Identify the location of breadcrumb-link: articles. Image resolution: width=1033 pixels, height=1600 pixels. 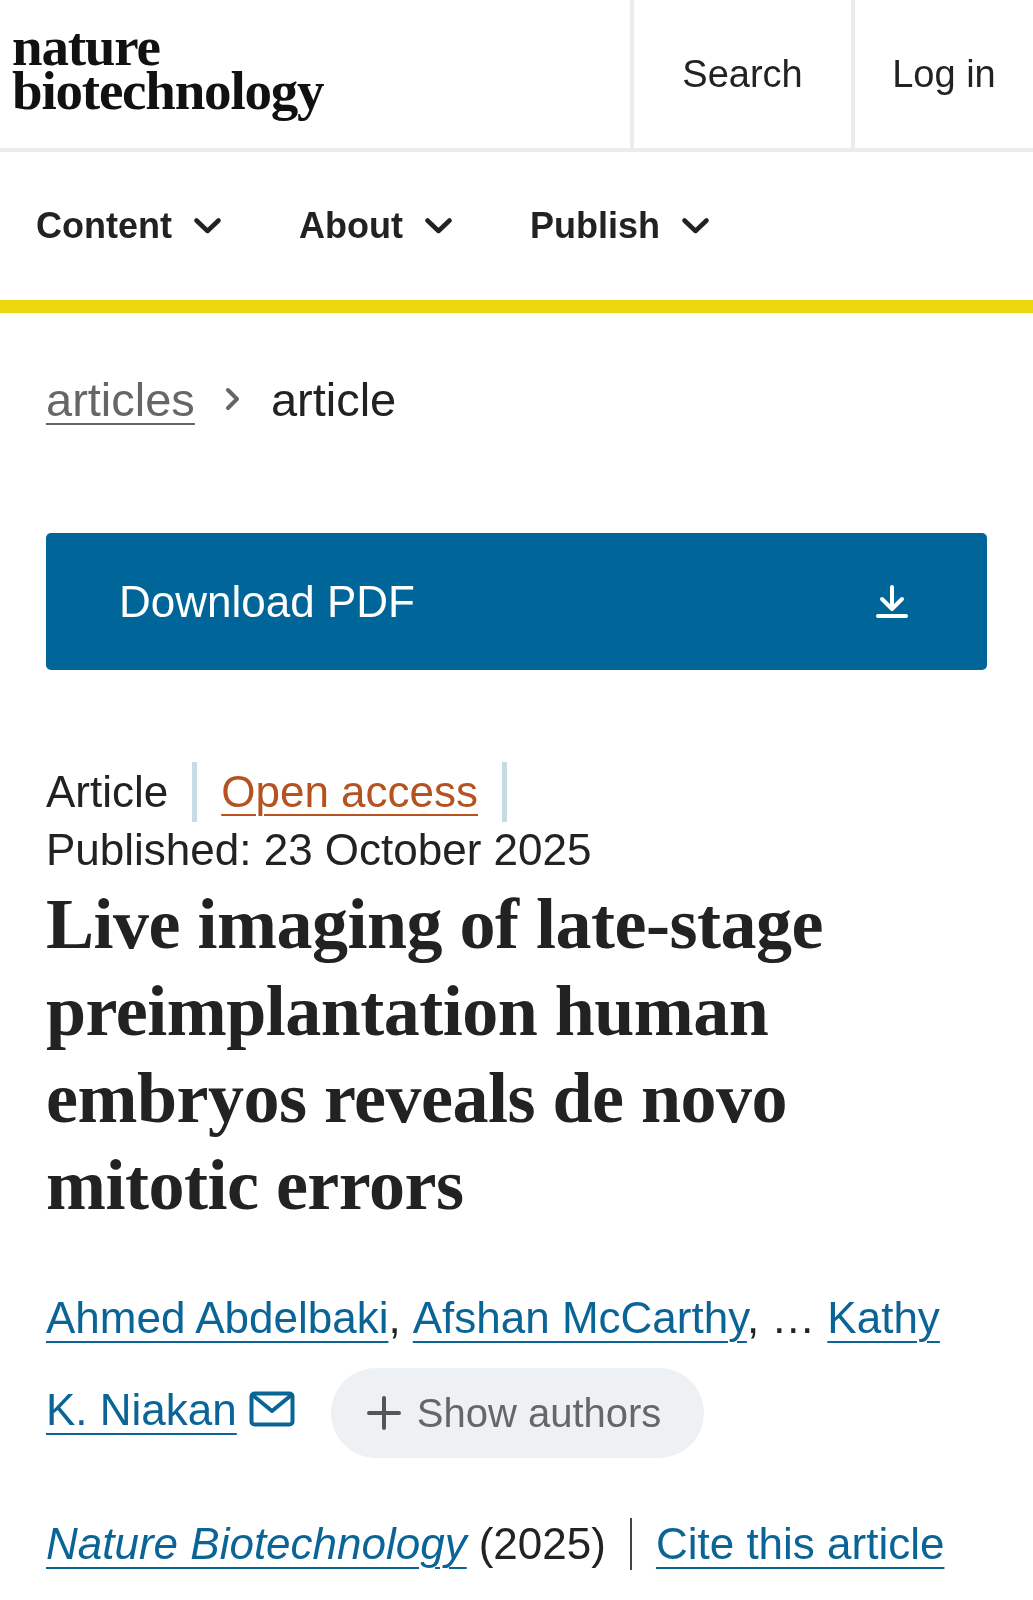
(120, 399).